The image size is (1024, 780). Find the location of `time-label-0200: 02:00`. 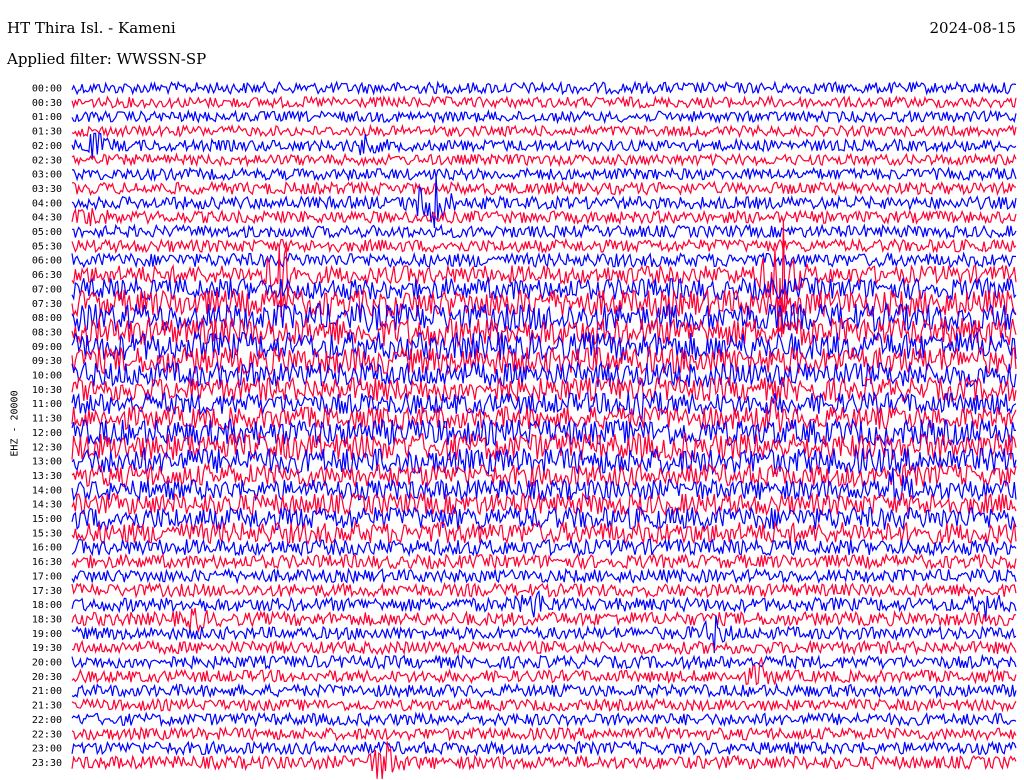

time-label-0200: 02:00 is located at coordinates (47, 146).